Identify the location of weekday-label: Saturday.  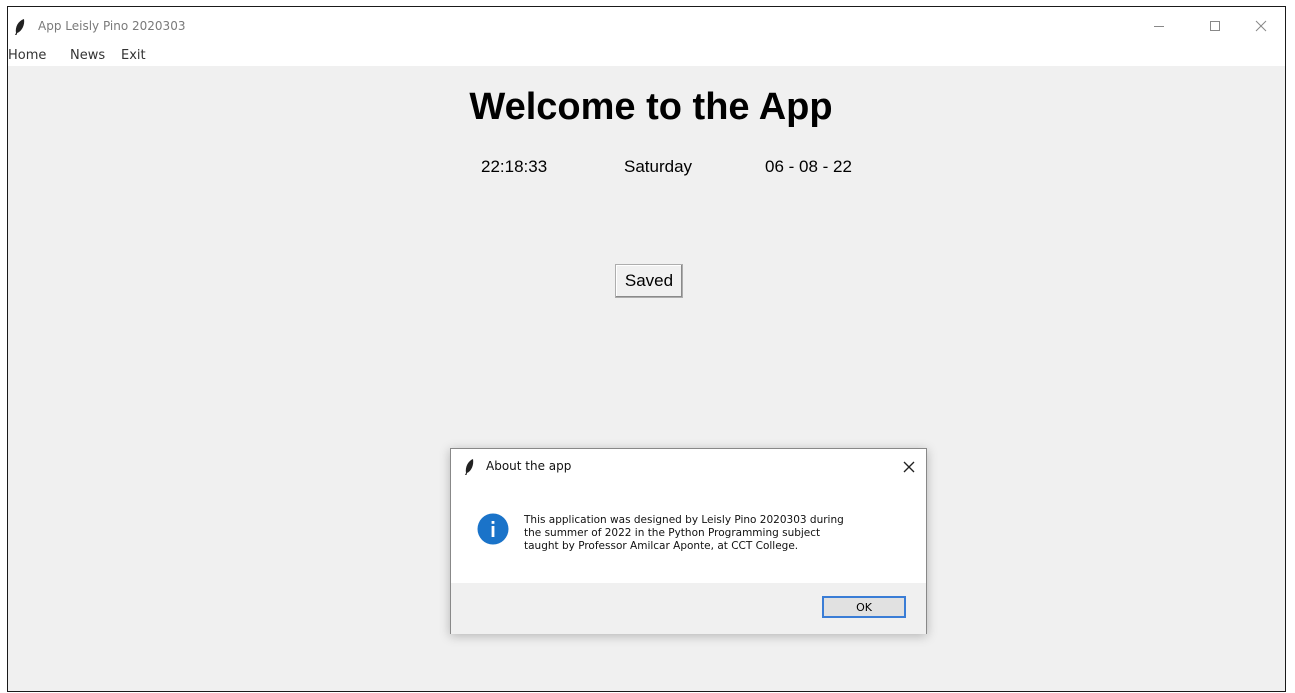
(658, 166).